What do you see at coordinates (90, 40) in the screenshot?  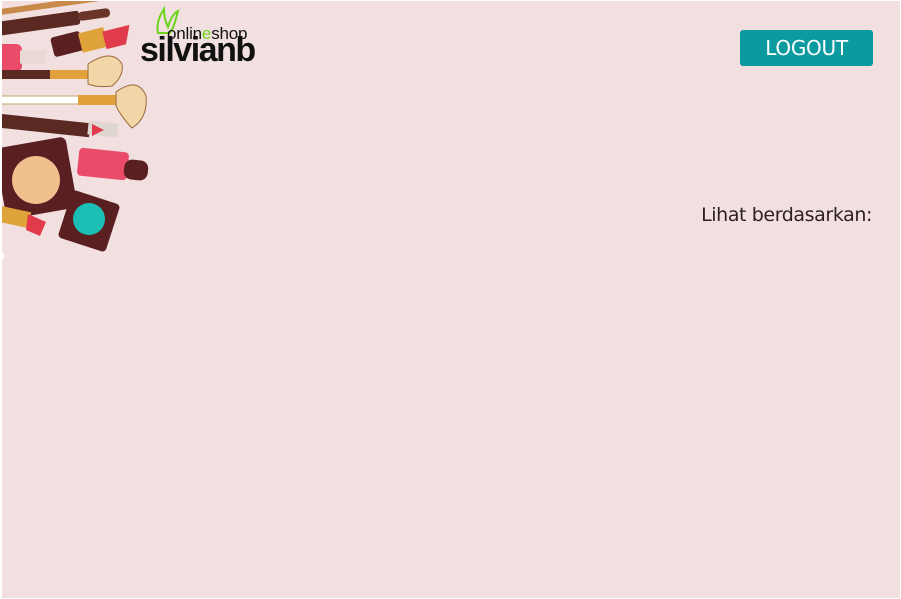 I see `lipstick-icon` at bounding box center [90, 40].